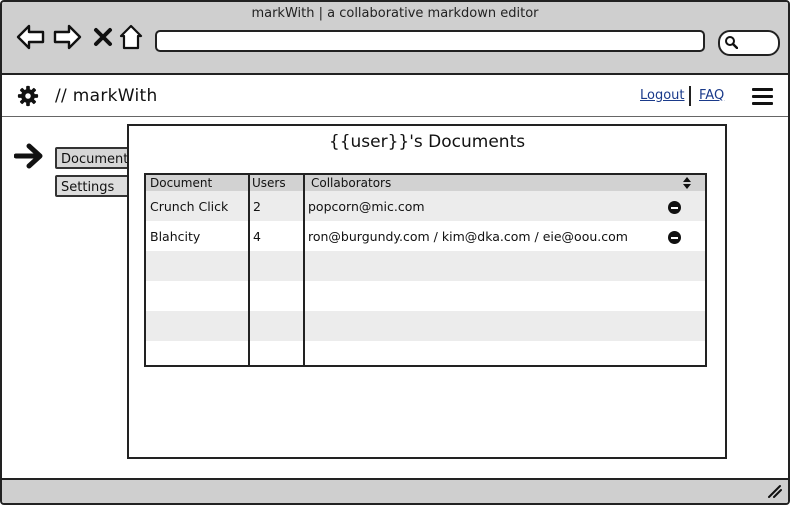 This screenshot has width=790, height=505. Describe the element at coordinates (94, 186) in the screenshot. I see `sidebar-item-settings: Settings` at that location.